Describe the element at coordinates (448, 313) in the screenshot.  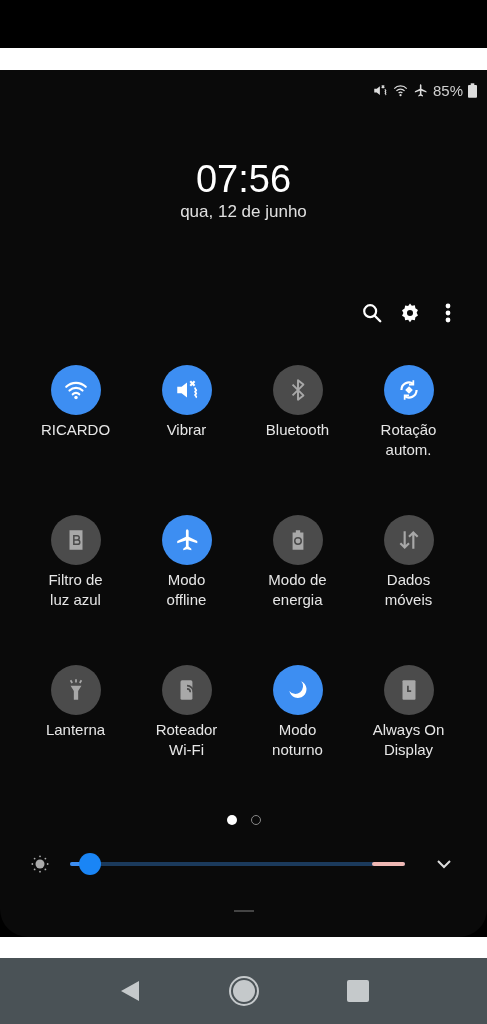
I see `more-options-icon` at that location.